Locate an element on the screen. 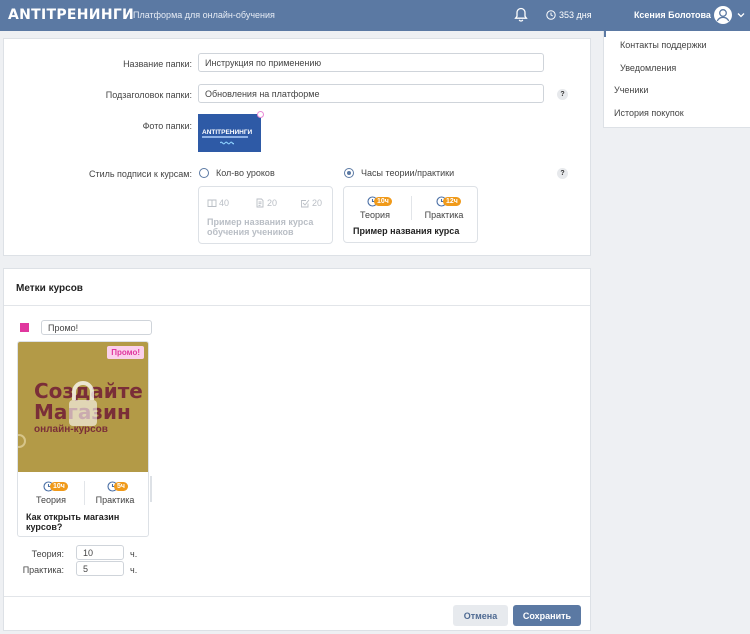 The height and width of the screenshot is (634, 750). decorative-ring is located at coordinates (22, 441).